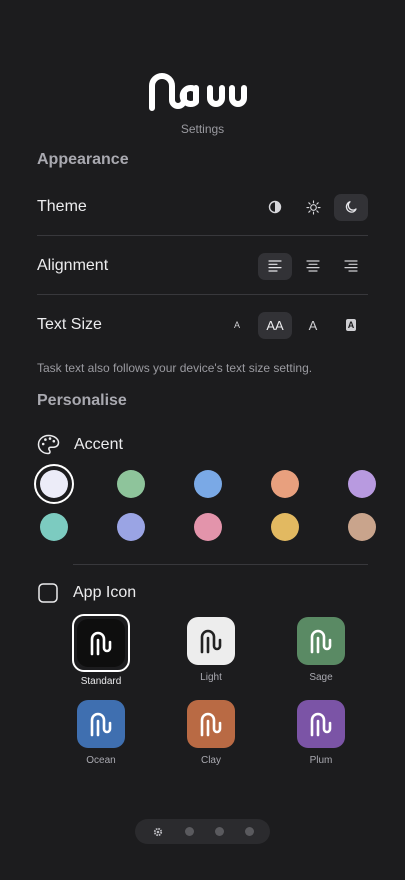  I want to click on accent-label: Accent, so click(98, 444).